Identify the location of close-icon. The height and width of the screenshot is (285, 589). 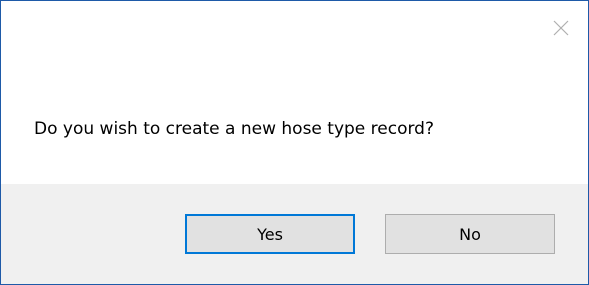
(561, 28).